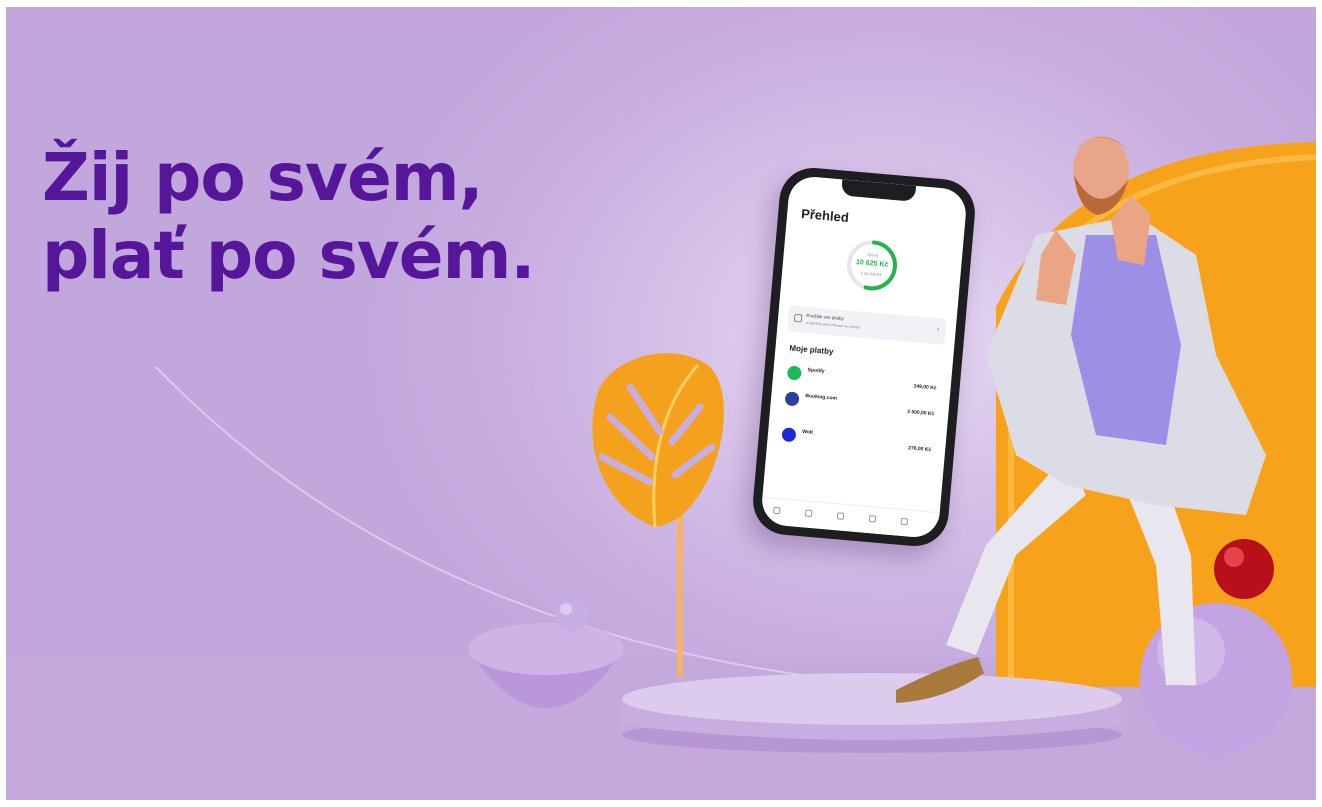  Describe the element at coordinates (816, 371) in the screenshot. I see `payment-name: Spotify` at that location.